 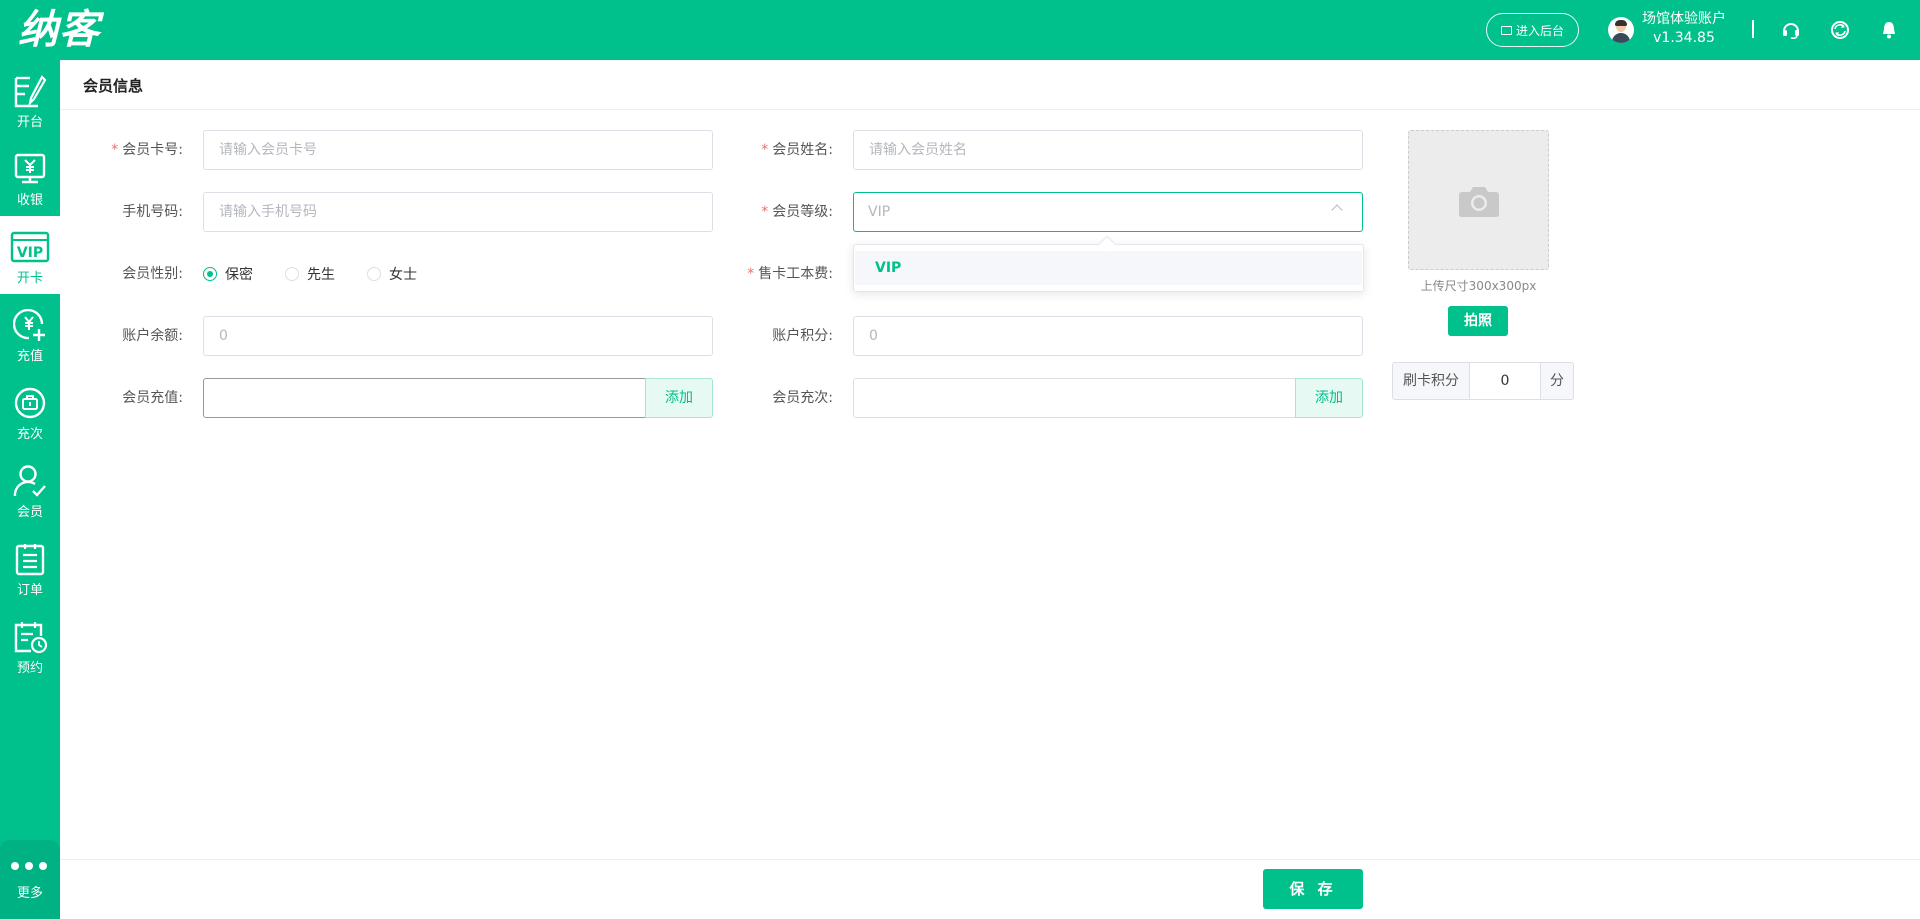 What do you see at coordinates (1478, 321) in the screenshot?
I see `take-photo-button: 拍照` at bounding box center [1478, 321].